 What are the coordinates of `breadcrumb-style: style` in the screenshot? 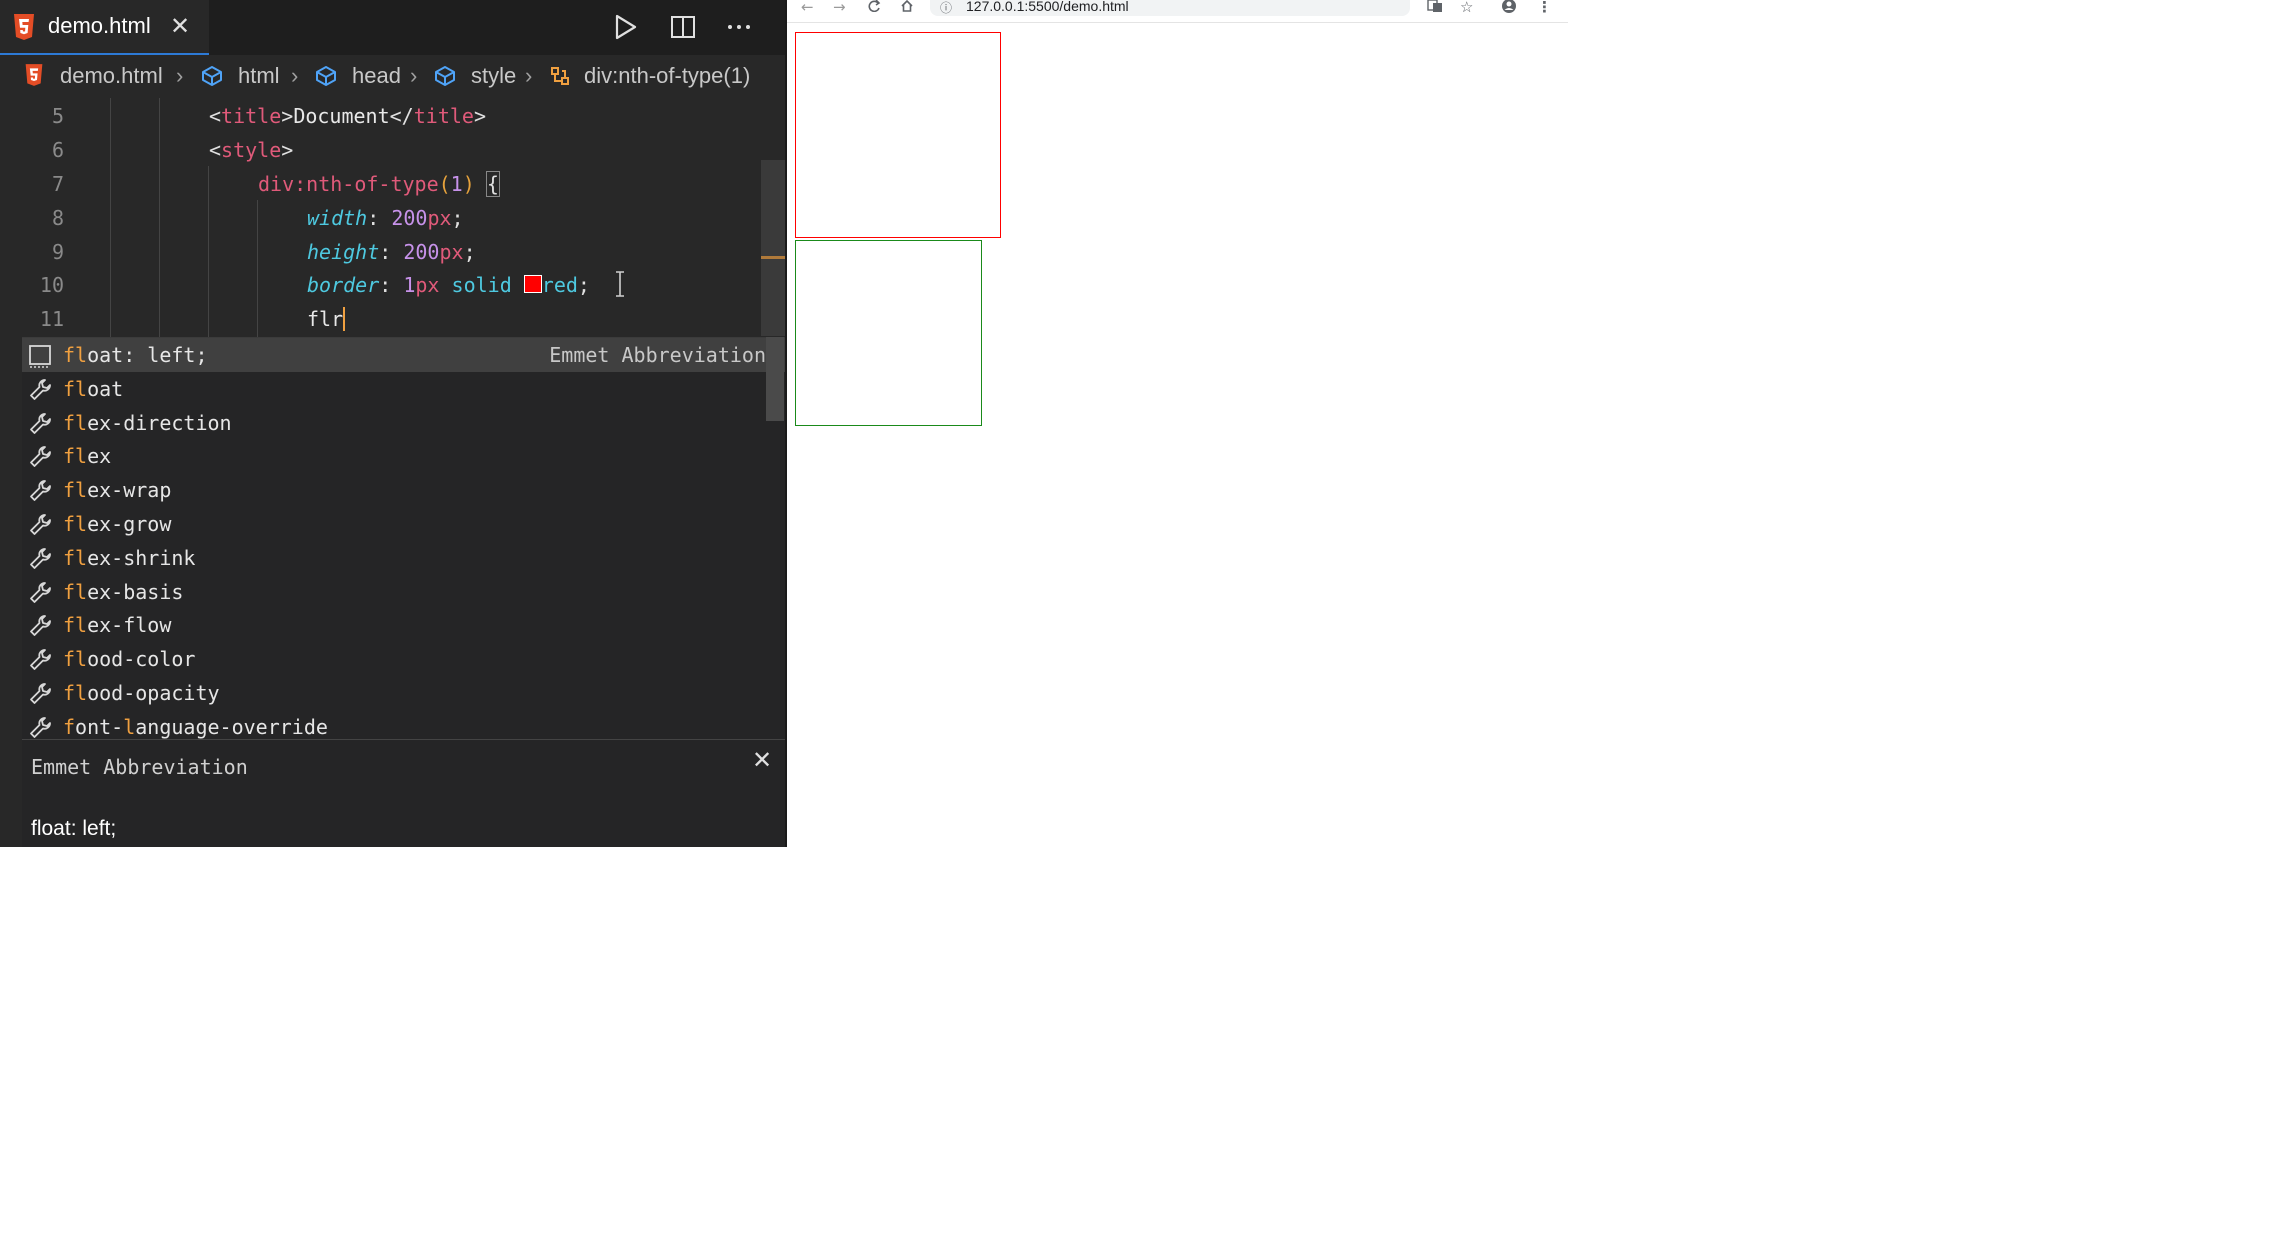 It's located at (493, 76).